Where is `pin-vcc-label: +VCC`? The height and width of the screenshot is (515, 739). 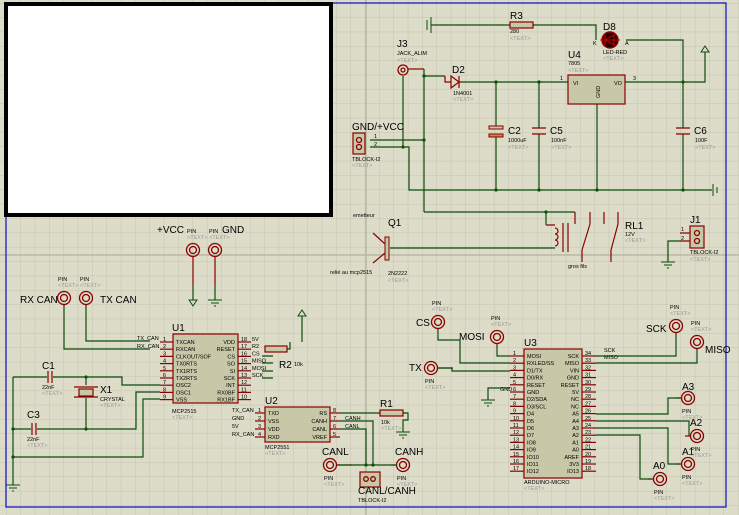 pin-vcc-label: +VCC is located at coordinates (170, 230).